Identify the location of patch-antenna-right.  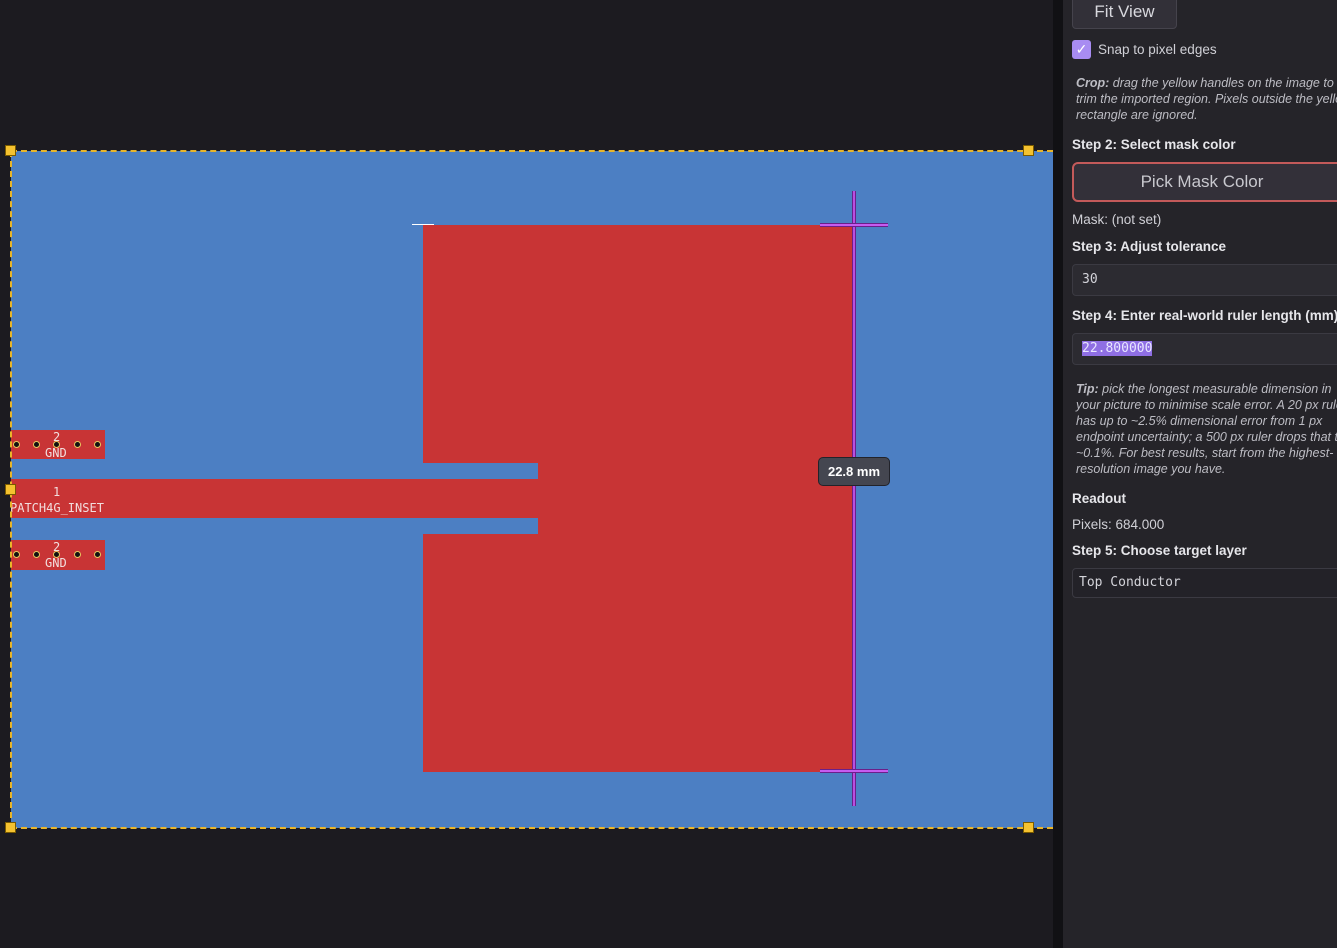
(695, 498).